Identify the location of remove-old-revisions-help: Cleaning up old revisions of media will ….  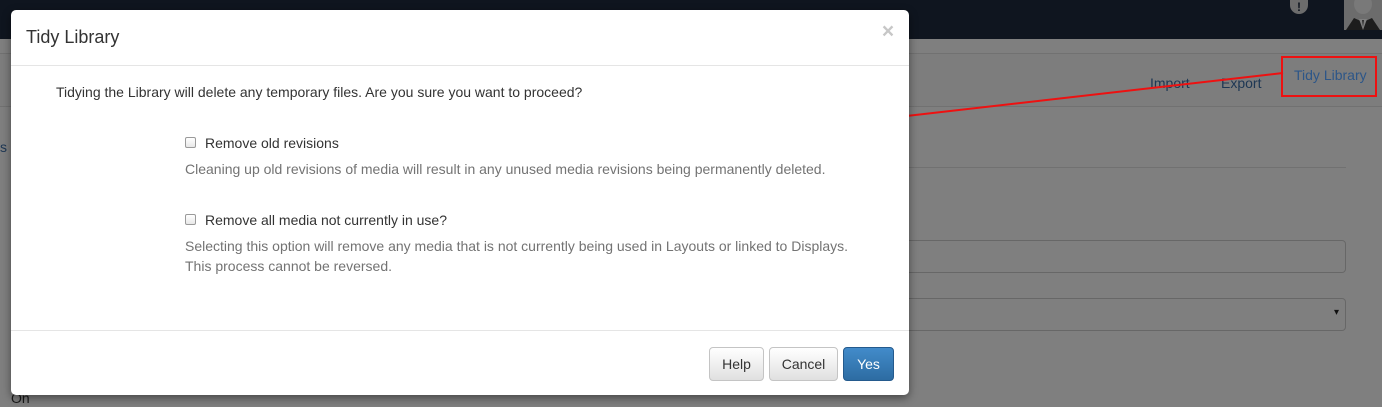
(505, 169).